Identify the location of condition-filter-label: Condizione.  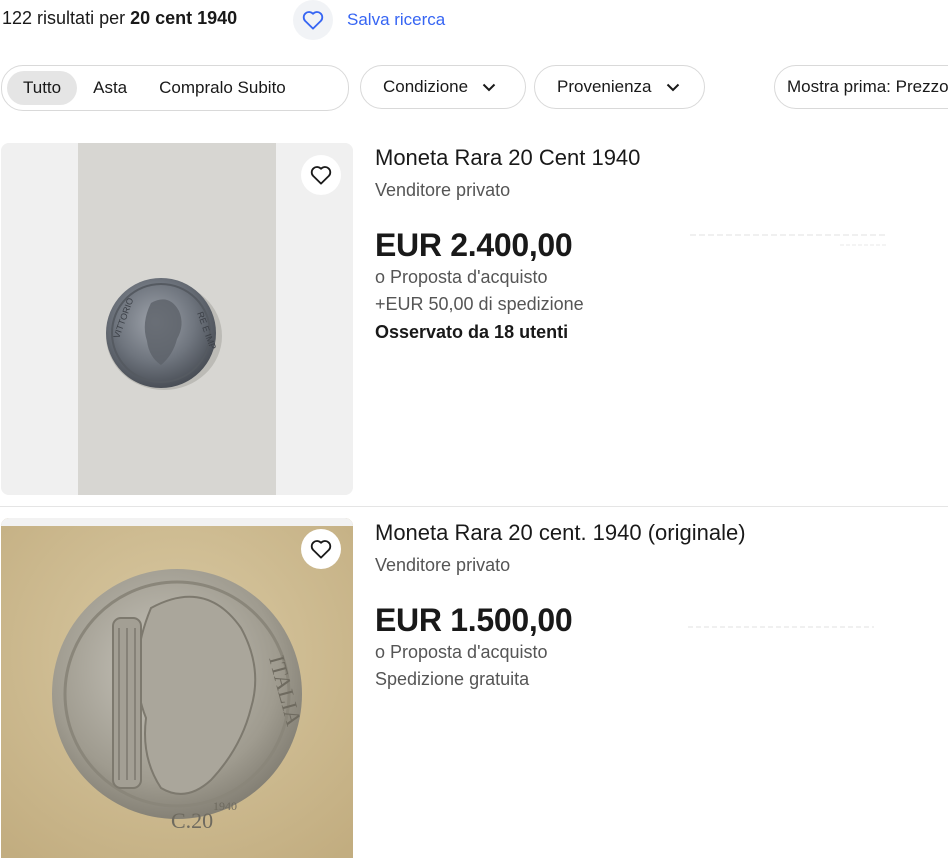
(426, 86).